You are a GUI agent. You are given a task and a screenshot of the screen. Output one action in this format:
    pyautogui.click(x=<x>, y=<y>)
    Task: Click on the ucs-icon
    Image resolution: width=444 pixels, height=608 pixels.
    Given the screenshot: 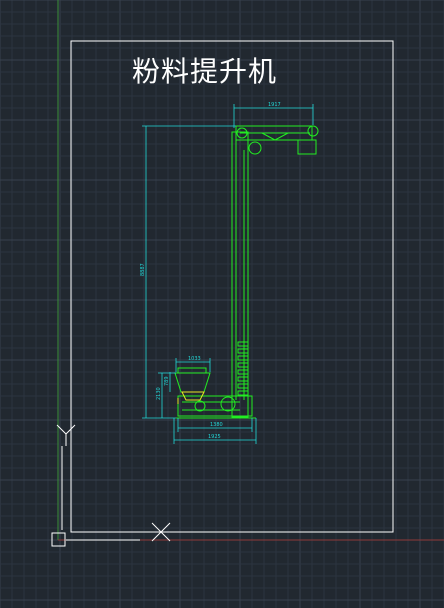 What is the action you would take?
    pyautogui.click(x=111, y=496)
    